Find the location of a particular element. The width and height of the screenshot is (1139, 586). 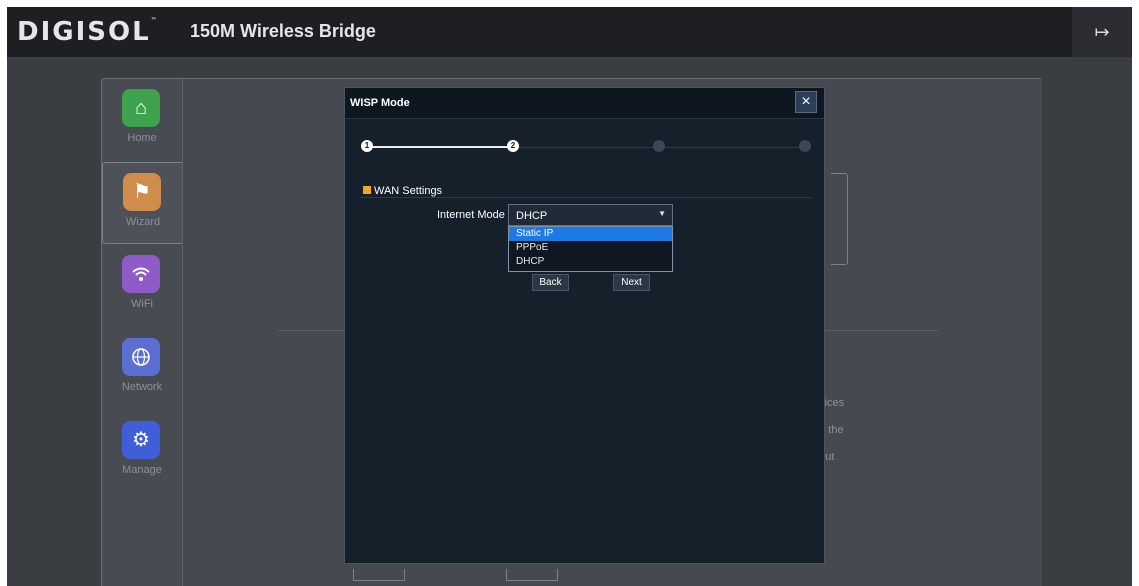

option-static-ip: Static IP is located at coordinates (590, 234).